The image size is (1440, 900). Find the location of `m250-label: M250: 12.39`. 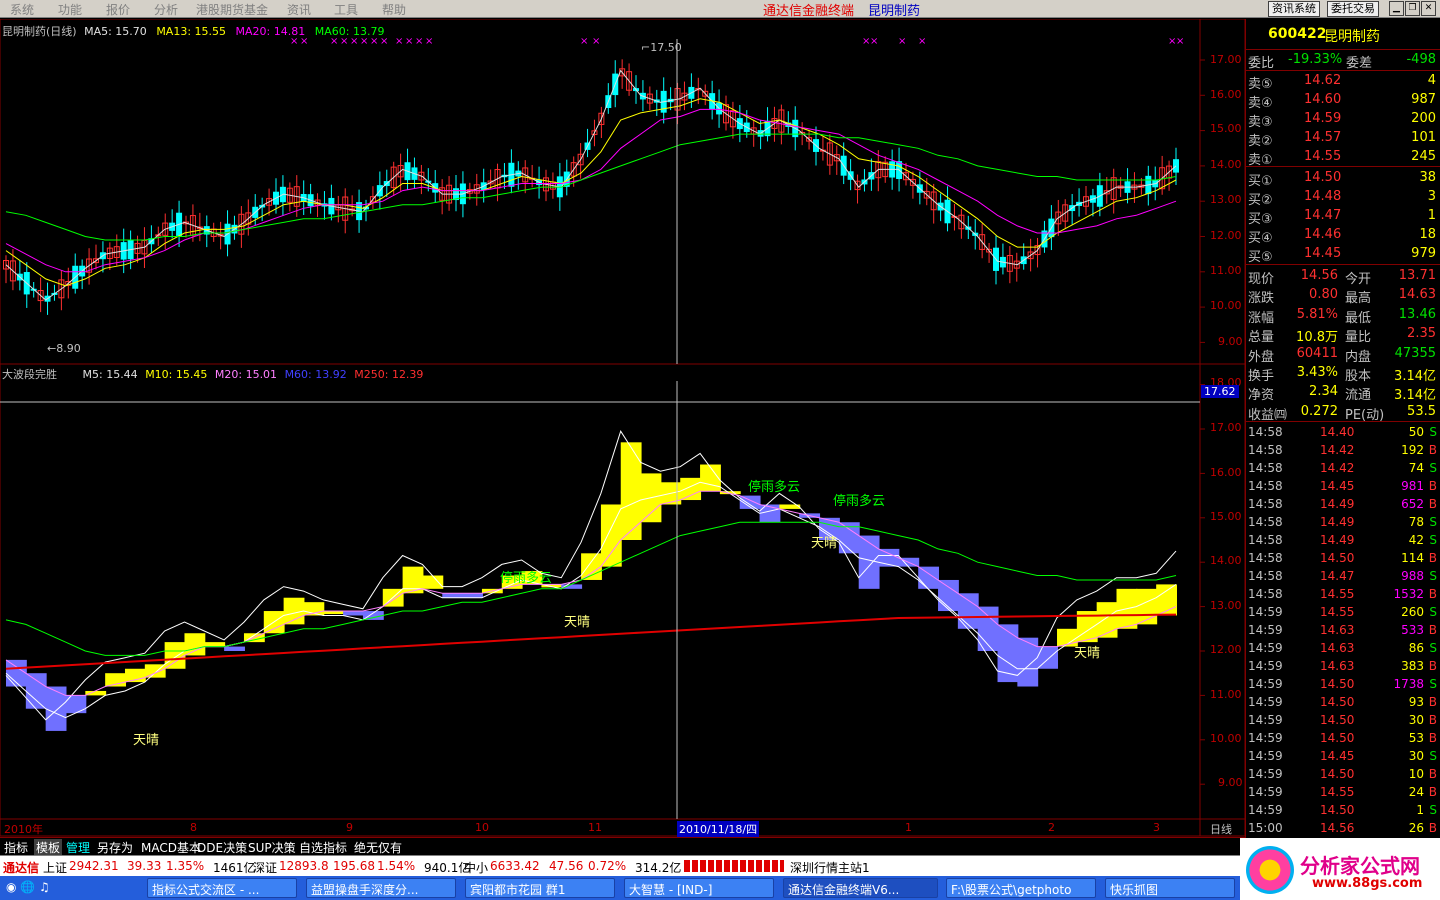

m250-label: M250: 12.39 is located at coordinates (389, 374).